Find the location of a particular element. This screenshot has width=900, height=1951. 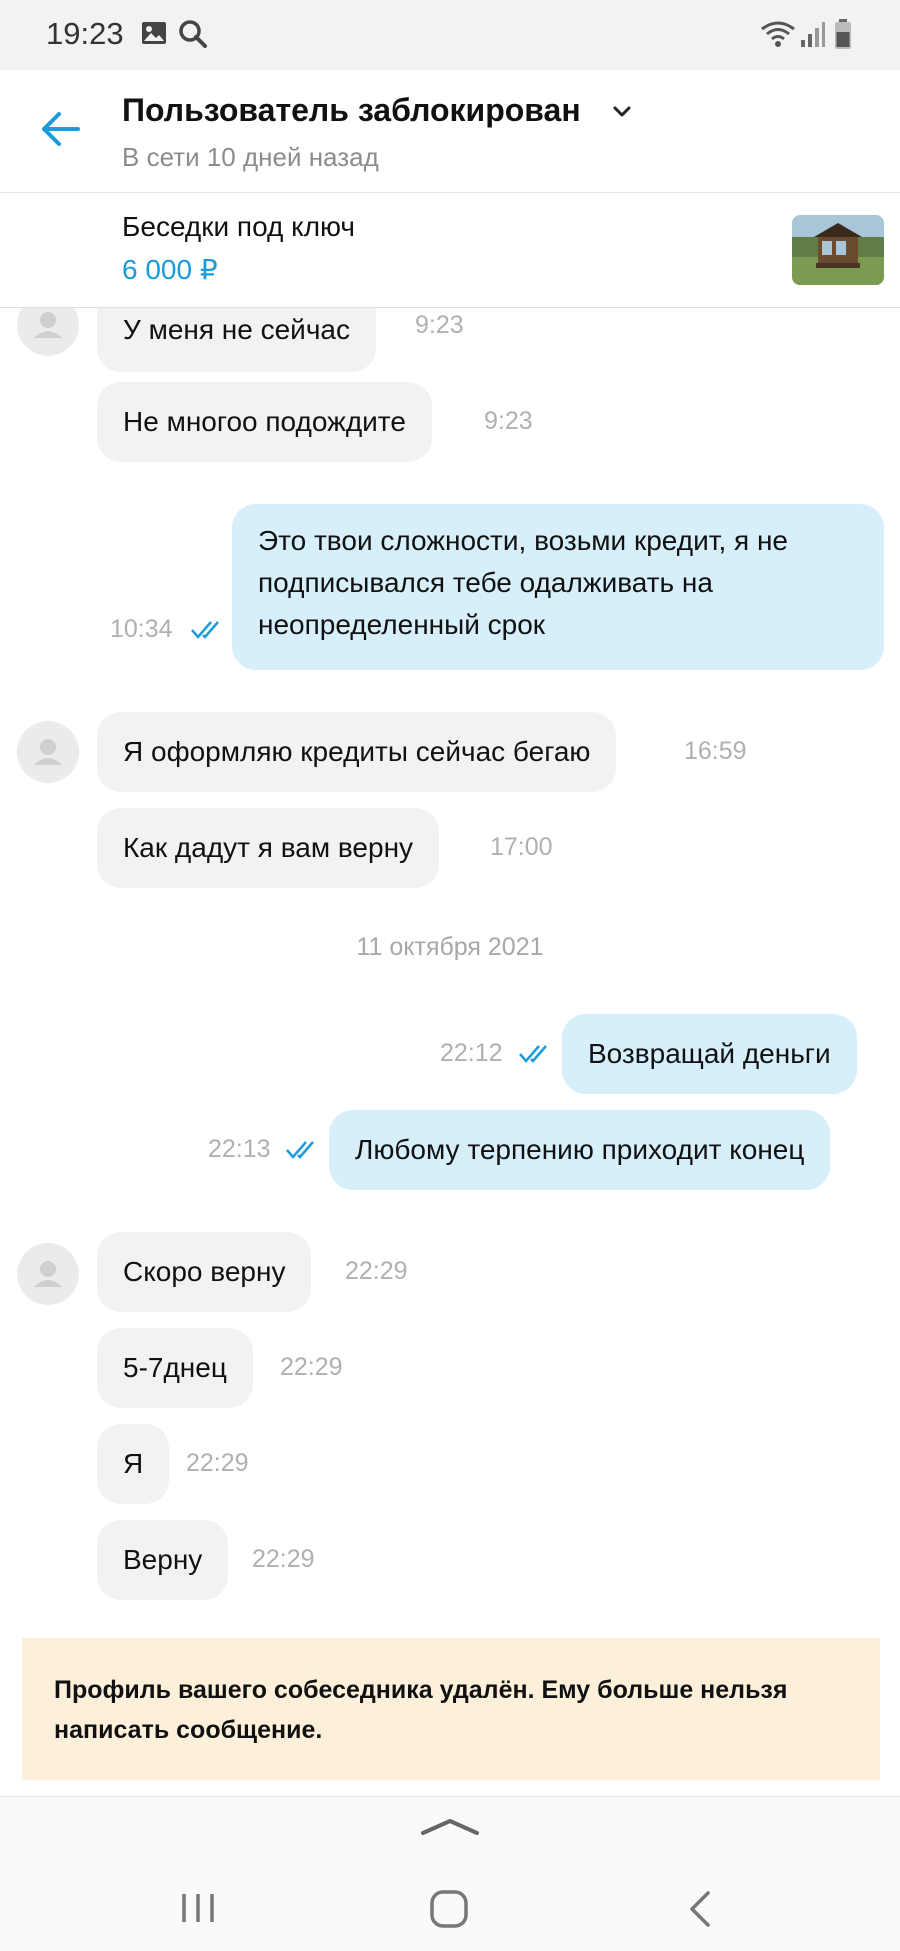

message-time: 16:59 is located at coordinates (715, 751).